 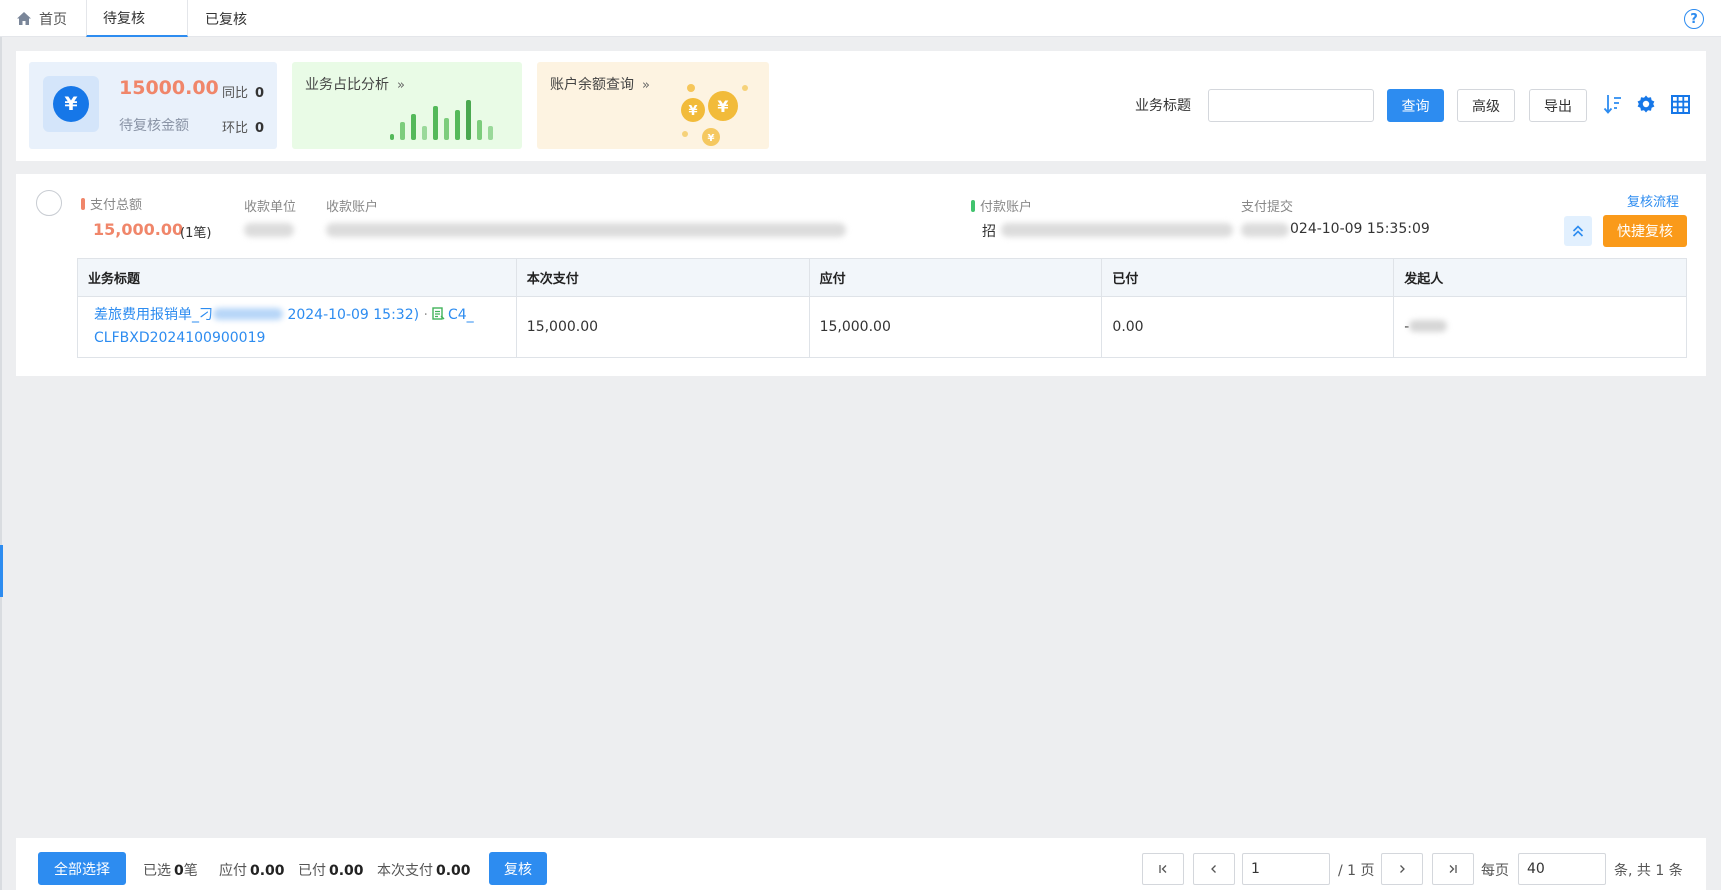 What do you see at coordinates (955, 277) in the screenshot?
I see `col-header-payable: 应付` at bounding box center [955, 277].